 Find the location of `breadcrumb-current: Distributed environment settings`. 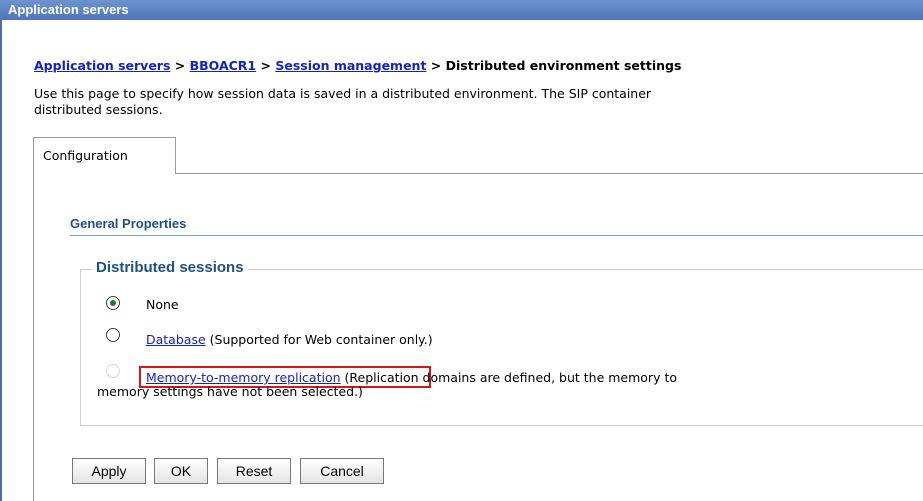

breadcrumb-current: Distributed environment settings is located at coordinates (563, 65).